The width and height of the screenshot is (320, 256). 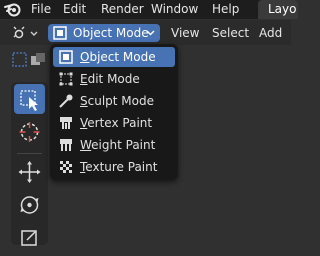 What do you see at coordinates (149, 9) in the screenshot?
I see `top-menu-bar: File Edit Render Window Help Layo` at bounding box center [149, 9].